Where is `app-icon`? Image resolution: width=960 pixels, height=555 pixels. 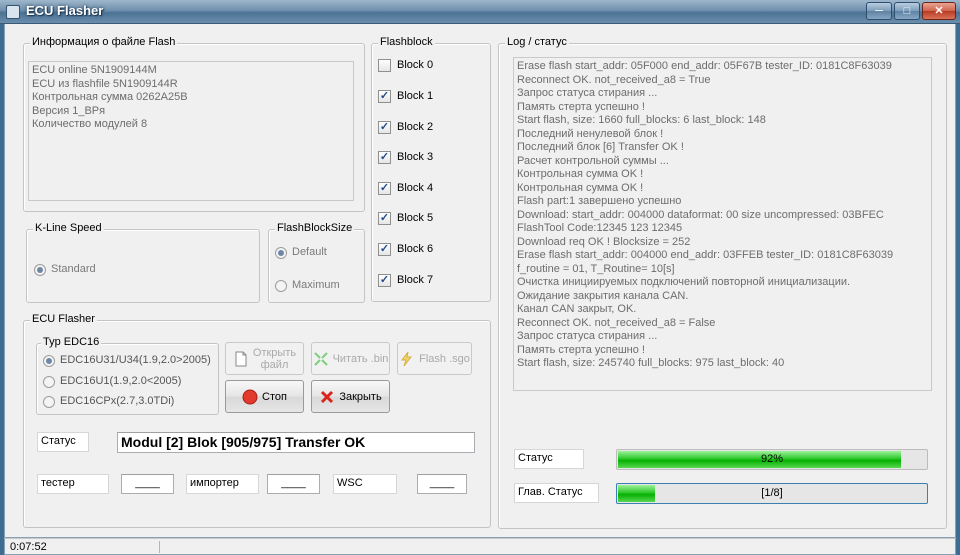
app-icon is located at coordinates (13, 12).